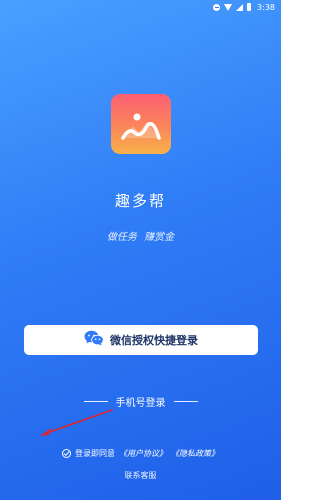 The height and width of the screenshot is (500, 320). What do you see at coordinates (195, 453) in the screenshot?
I see `privacy-policy-link: 《隐私政策》` at bounding box center [195, 453].